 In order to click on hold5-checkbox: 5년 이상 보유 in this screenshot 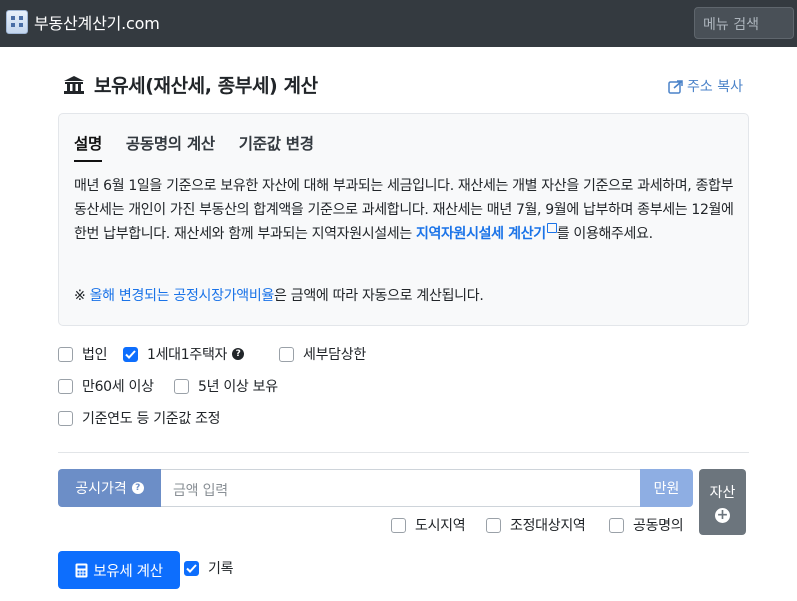, I will do `click(226, 386)`.